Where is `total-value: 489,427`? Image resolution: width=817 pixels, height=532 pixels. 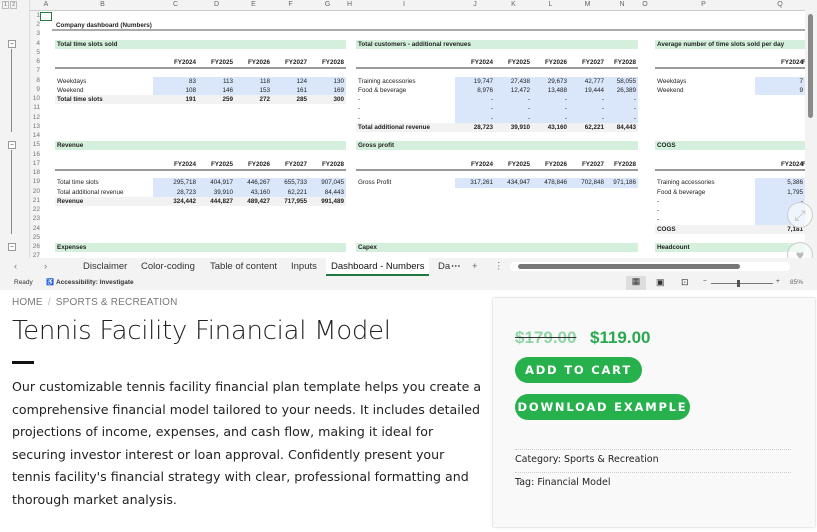
total-value: 489,427 is located at coordinates (253, 201).